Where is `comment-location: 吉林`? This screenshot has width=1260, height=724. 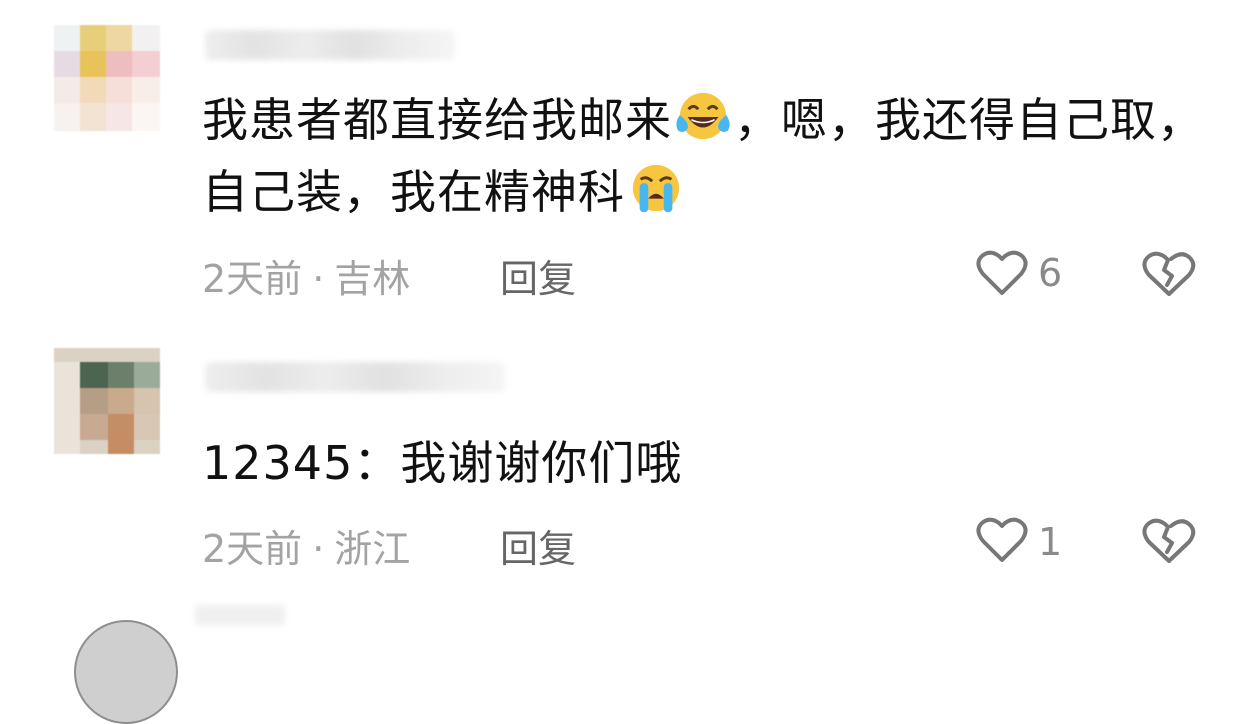 comment-location: 吉林 is located at coordinates (372, 279).